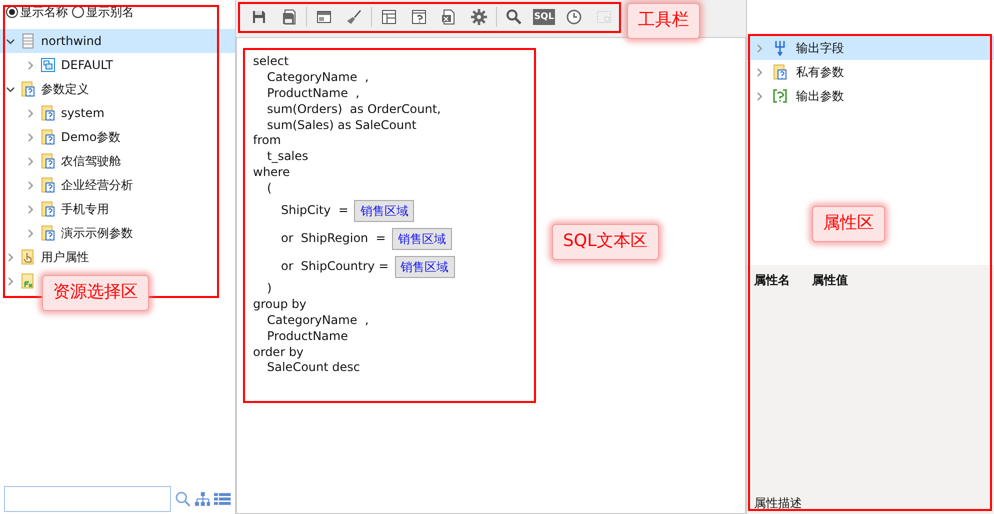  What do you see at coordinates (269, 189) in the screenshot?
I see `sql-line: (` at bounding box center [269, 189].